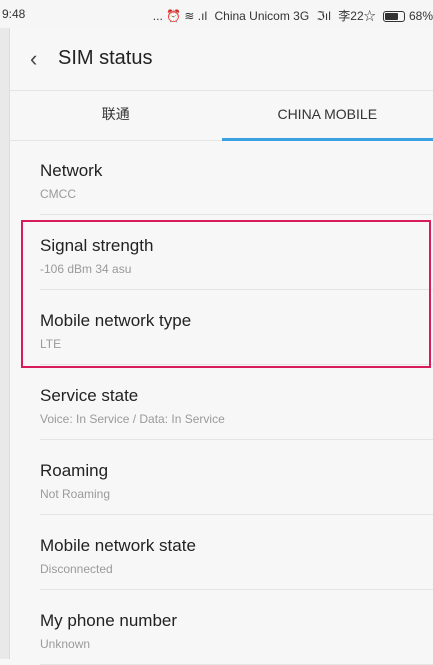  I want to click on item-value: Disconnected, so click(76, 569).